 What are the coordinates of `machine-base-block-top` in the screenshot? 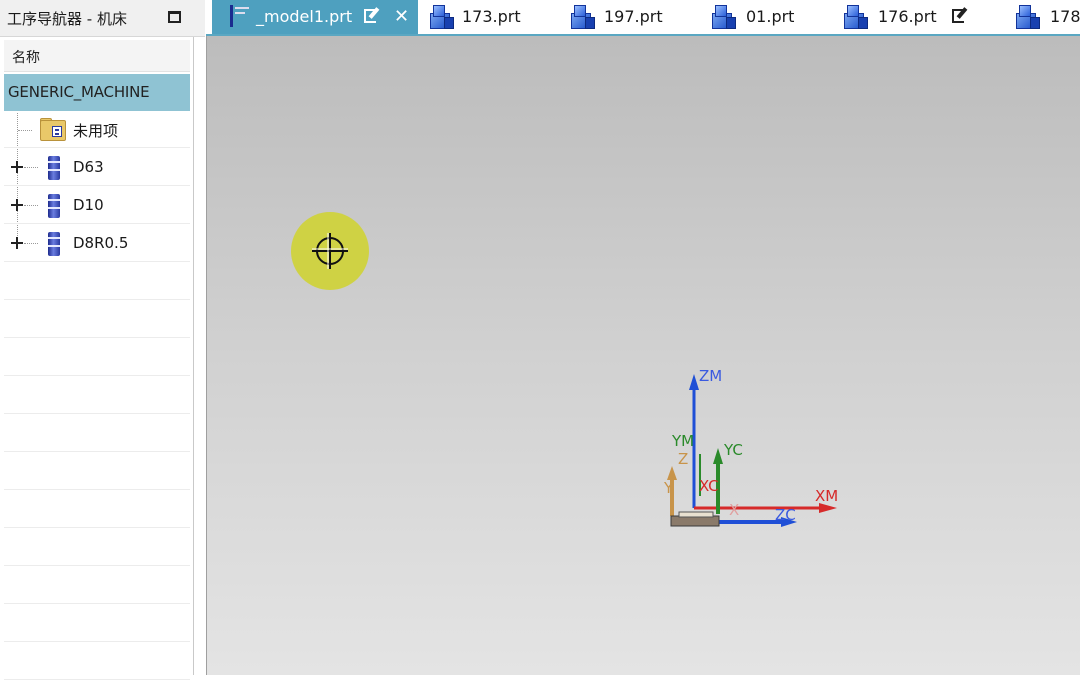 It's located at (696, 514).